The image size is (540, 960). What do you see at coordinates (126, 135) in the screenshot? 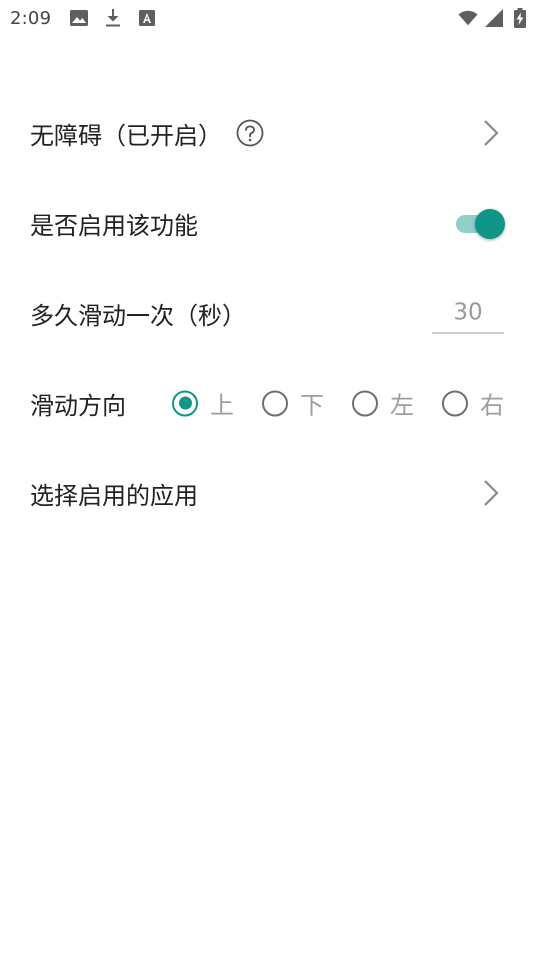
I see `accessibility-label: 无障碍（已开启）` at bounding box center [126, 135].